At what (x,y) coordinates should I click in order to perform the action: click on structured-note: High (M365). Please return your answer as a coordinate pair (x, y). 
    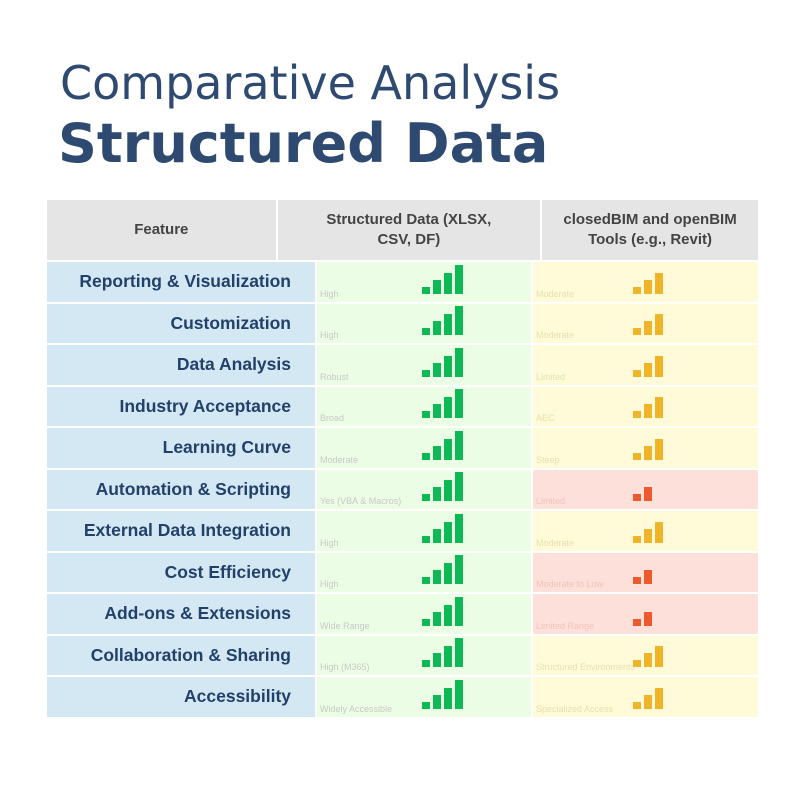
    Looking at the image, I should click on (345, 667).